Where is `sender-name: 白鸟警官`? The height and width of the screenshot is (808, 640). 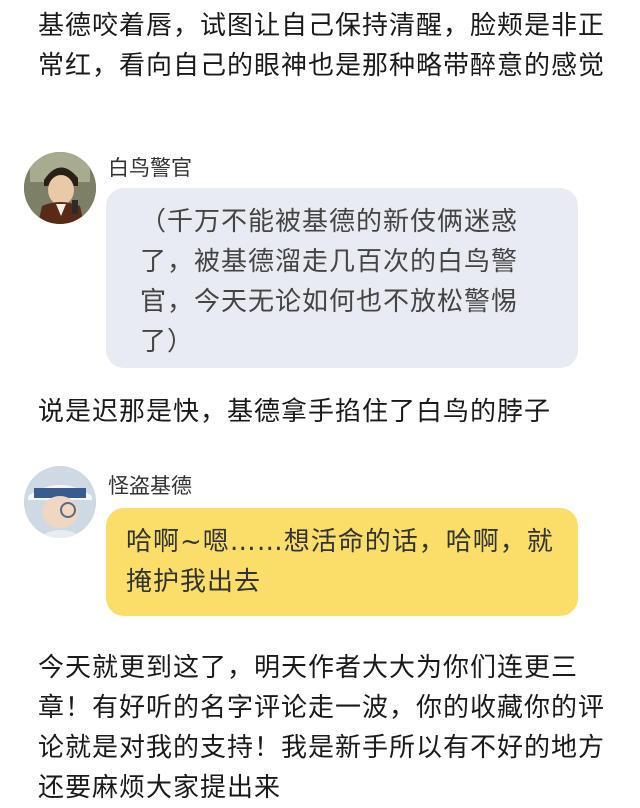
sender-name: 白鸟警官 is located at coordinates (150, 168).